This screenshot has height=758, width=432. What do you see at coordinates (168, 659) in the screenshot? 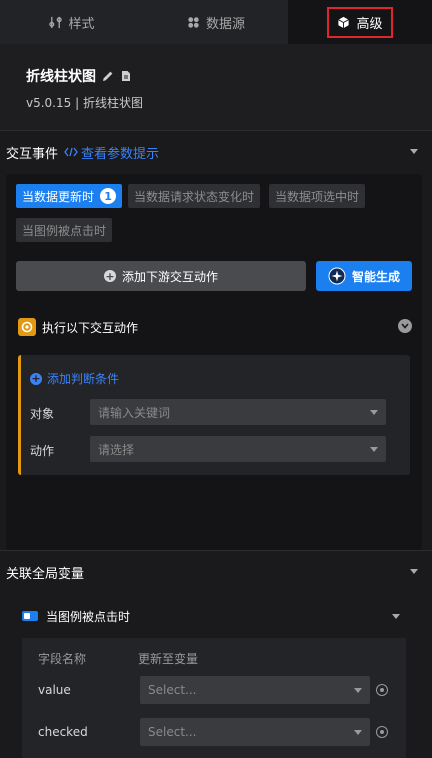
I see `col-update-var: 更新至变量` at bounding box center [168, 659].